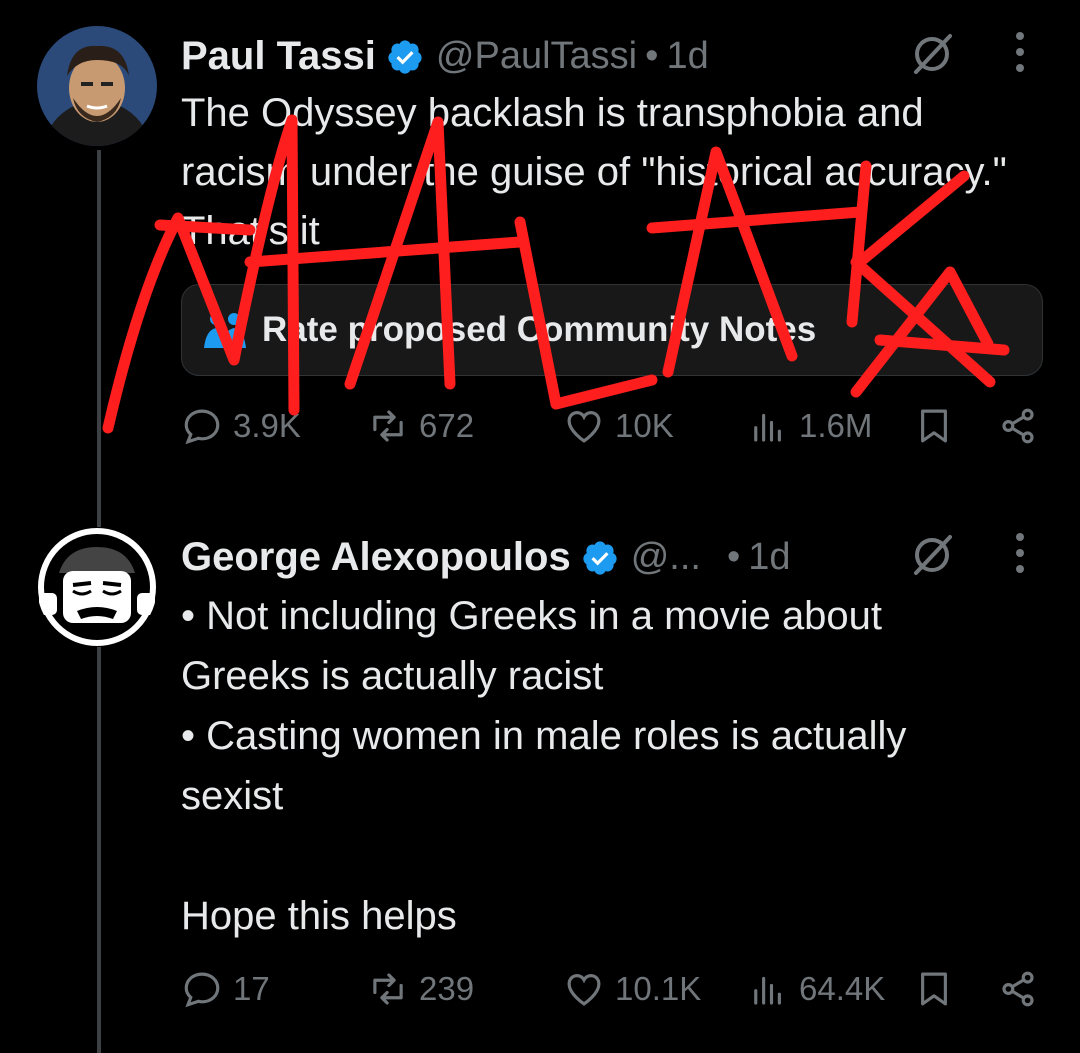 The image size is (1080, 1053). What do you see at coordinates (658, 988) in the screenshot?
I see `like-count: 10.1K` at bounding box center [658, 988].